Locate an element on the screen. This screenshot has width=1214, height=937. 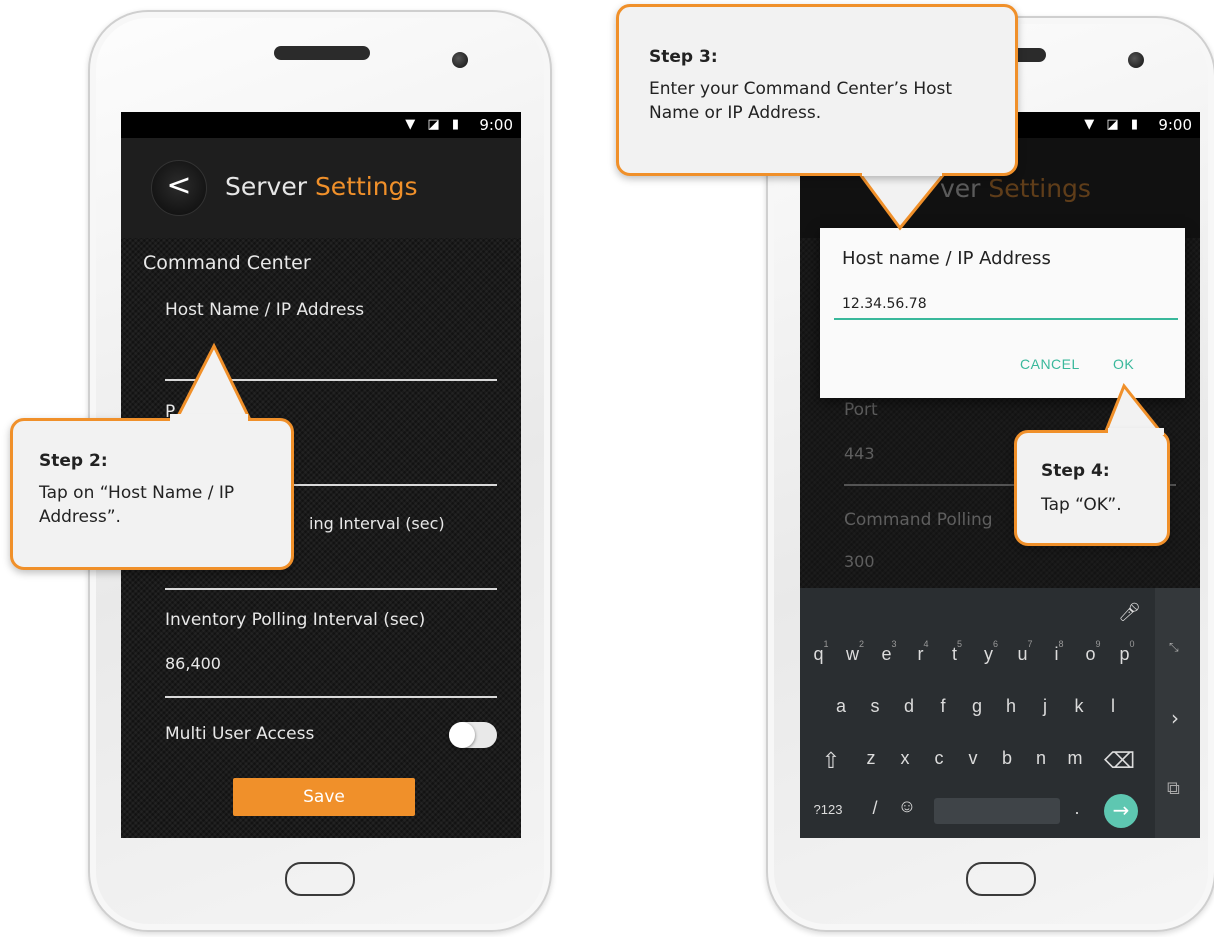
period-key: . is located at coordinates (1077, 808).